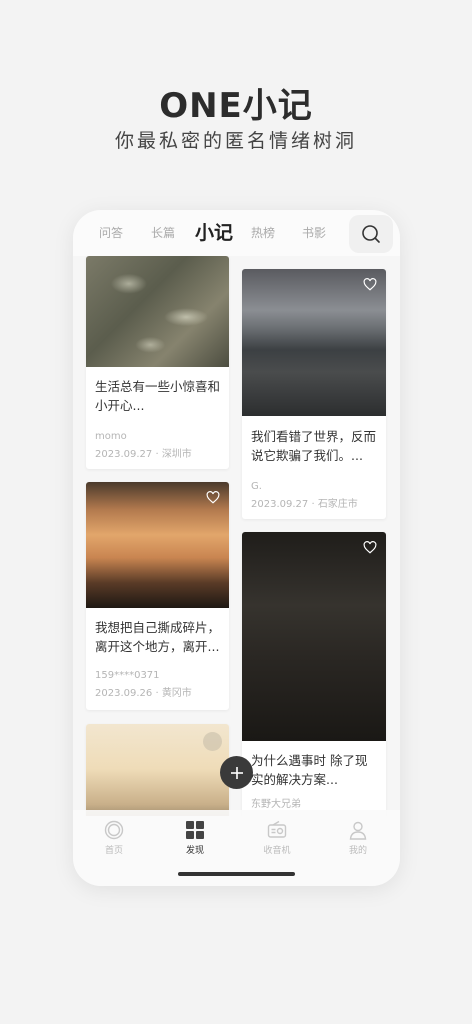  Describe the element at coordinates (337, 504) in the screenshot. I see `note-location: 石家庄市` at that location.